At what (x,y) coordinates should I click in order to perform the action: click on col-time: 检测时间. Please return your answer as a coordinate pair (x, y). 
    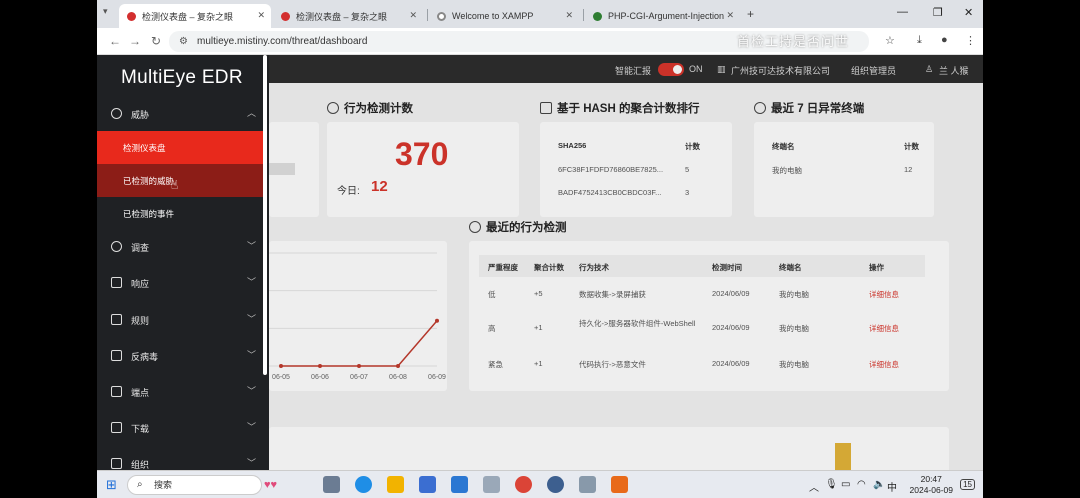
    Looking at the image, I should click on (727, 267).